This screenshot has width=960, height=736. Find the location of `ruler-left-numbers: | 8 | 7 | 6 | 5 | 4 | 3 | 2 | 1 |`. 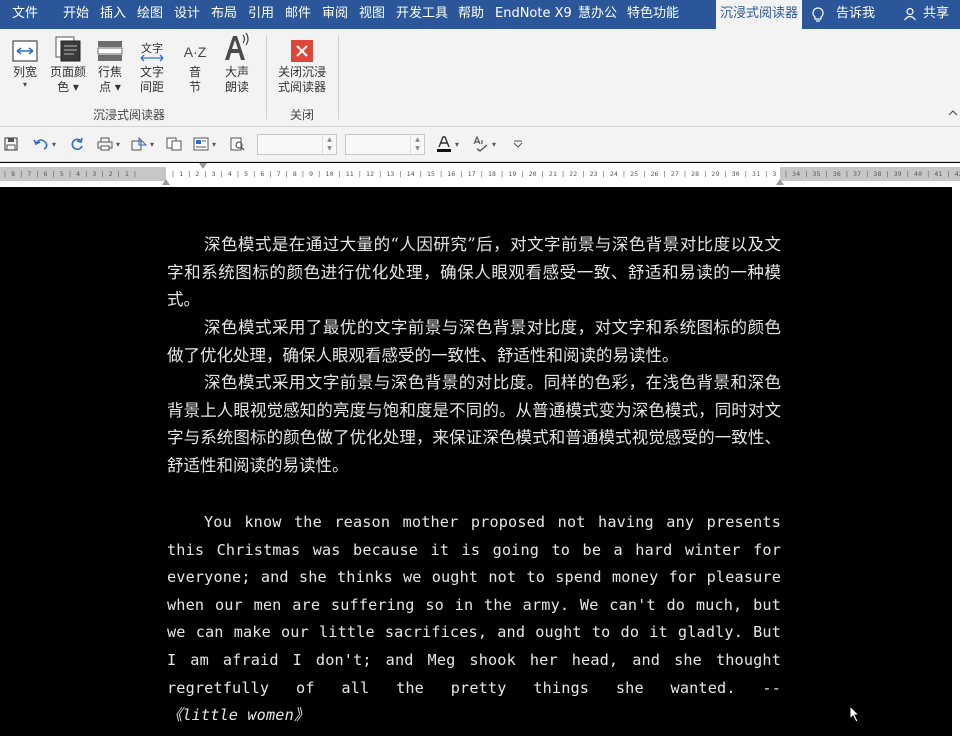

ruler-left-numbers: | 8 | 7 | 6 | 5 | 4 | 3 | 2 | 1 | is located at coordinates (70, 174).